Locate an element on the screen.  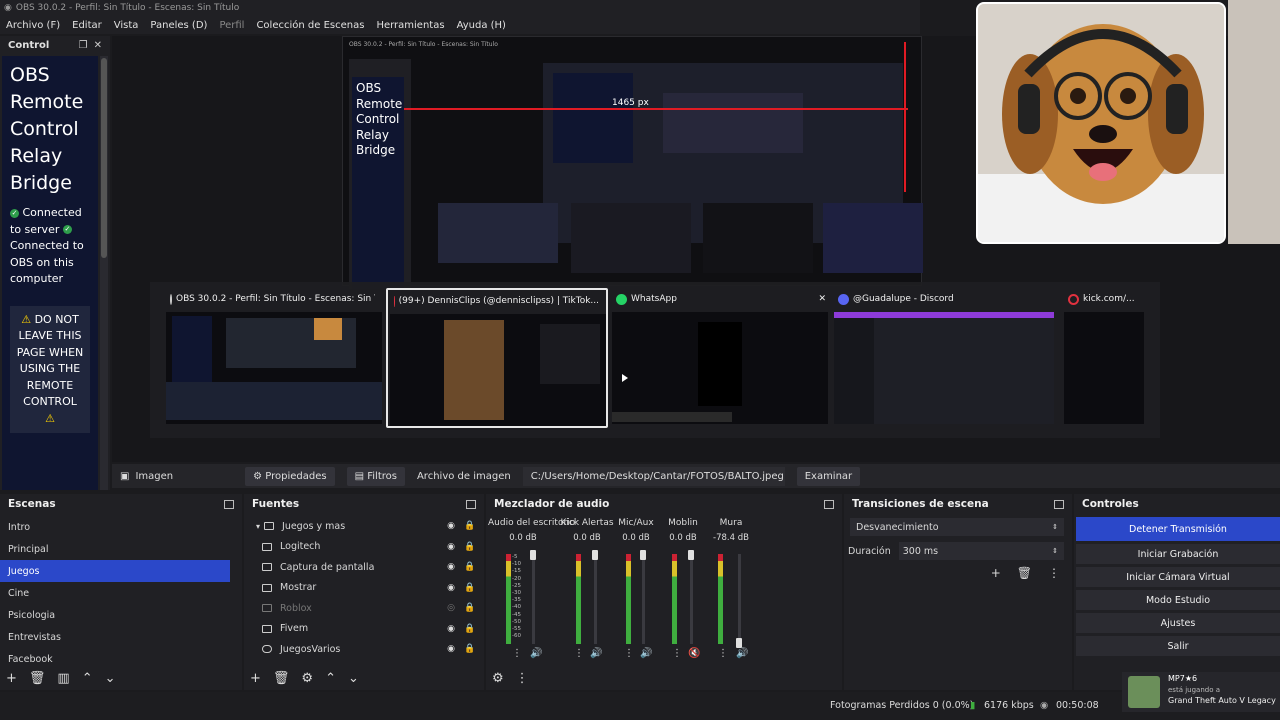
switcher-card-discord: @Guadalupe - Discord is located at coordinates (945, 358).